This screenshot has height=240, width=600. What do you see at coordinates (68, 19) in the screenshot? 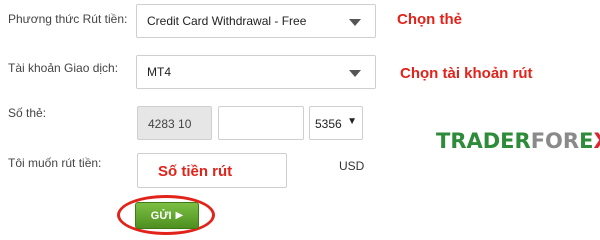
I see `withdrawal-method-label: Phương thức Rút tiền:` at bounding box center [68, 19].